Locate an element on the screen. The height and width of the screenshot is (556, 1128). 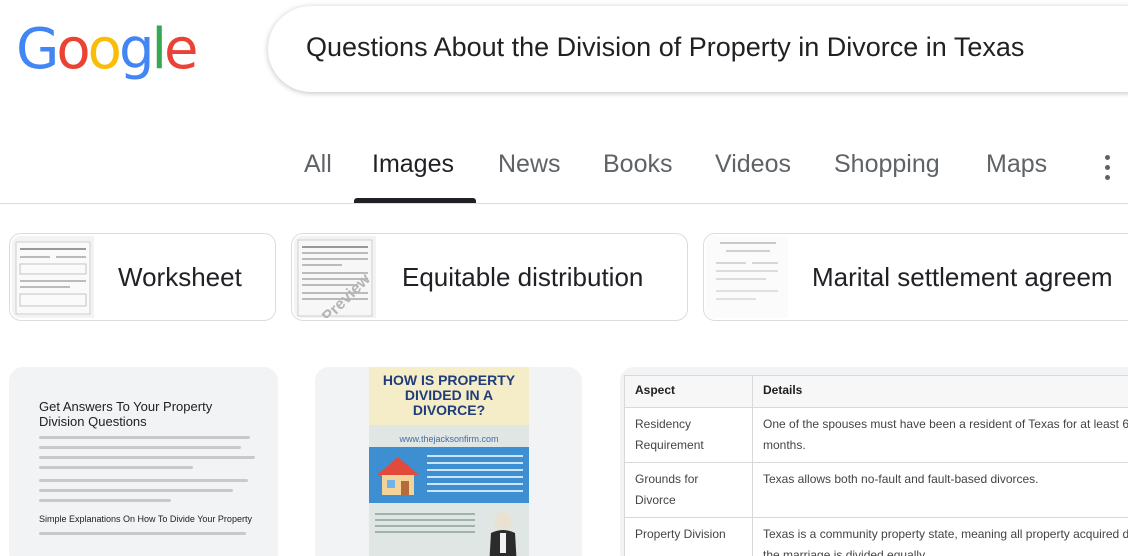
form-thumbnail-icon: Preview is located at coordinates (335, 278).